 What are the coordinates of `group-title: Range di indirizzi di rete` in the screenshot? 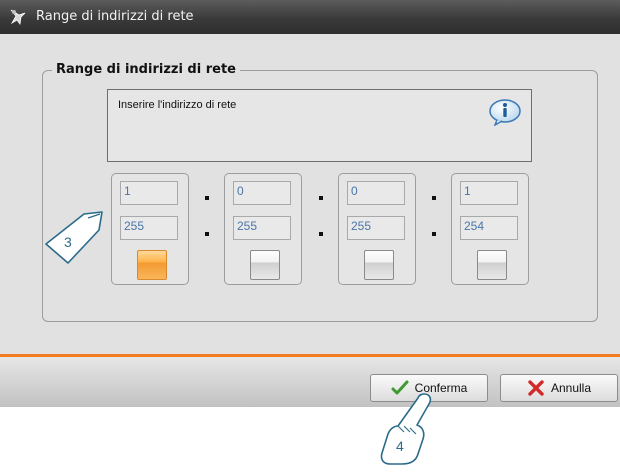 It's located at (146, 69).